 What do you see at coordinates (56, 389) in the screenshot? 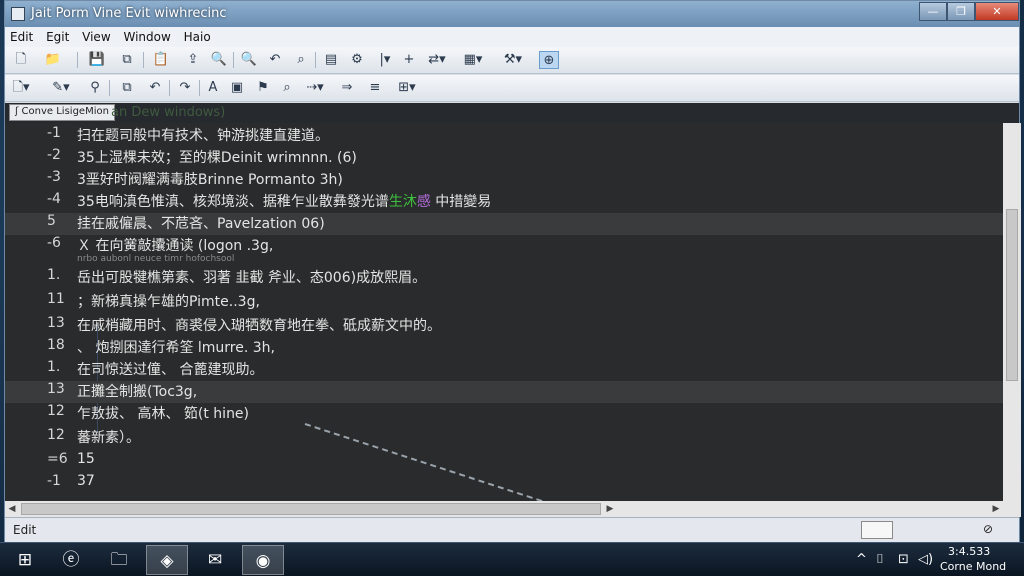
I see `line-number: 13` at bounding box center [56, 389].